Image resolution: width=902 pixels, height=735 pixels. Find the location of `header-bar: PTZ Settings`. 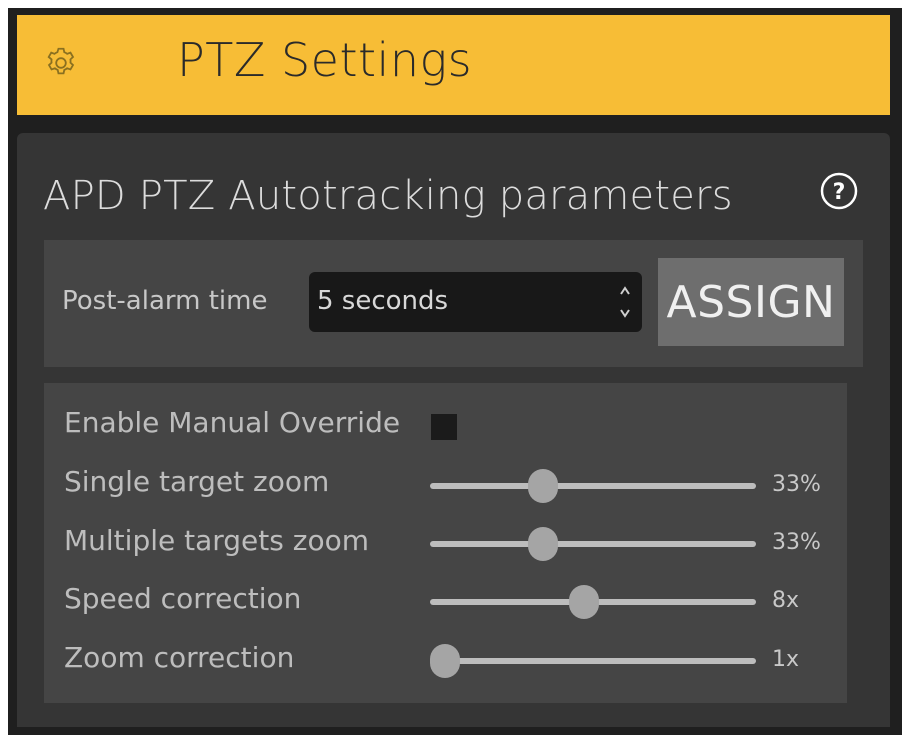

header-bar: PTZ Settings is located at coordinates (453, 65).